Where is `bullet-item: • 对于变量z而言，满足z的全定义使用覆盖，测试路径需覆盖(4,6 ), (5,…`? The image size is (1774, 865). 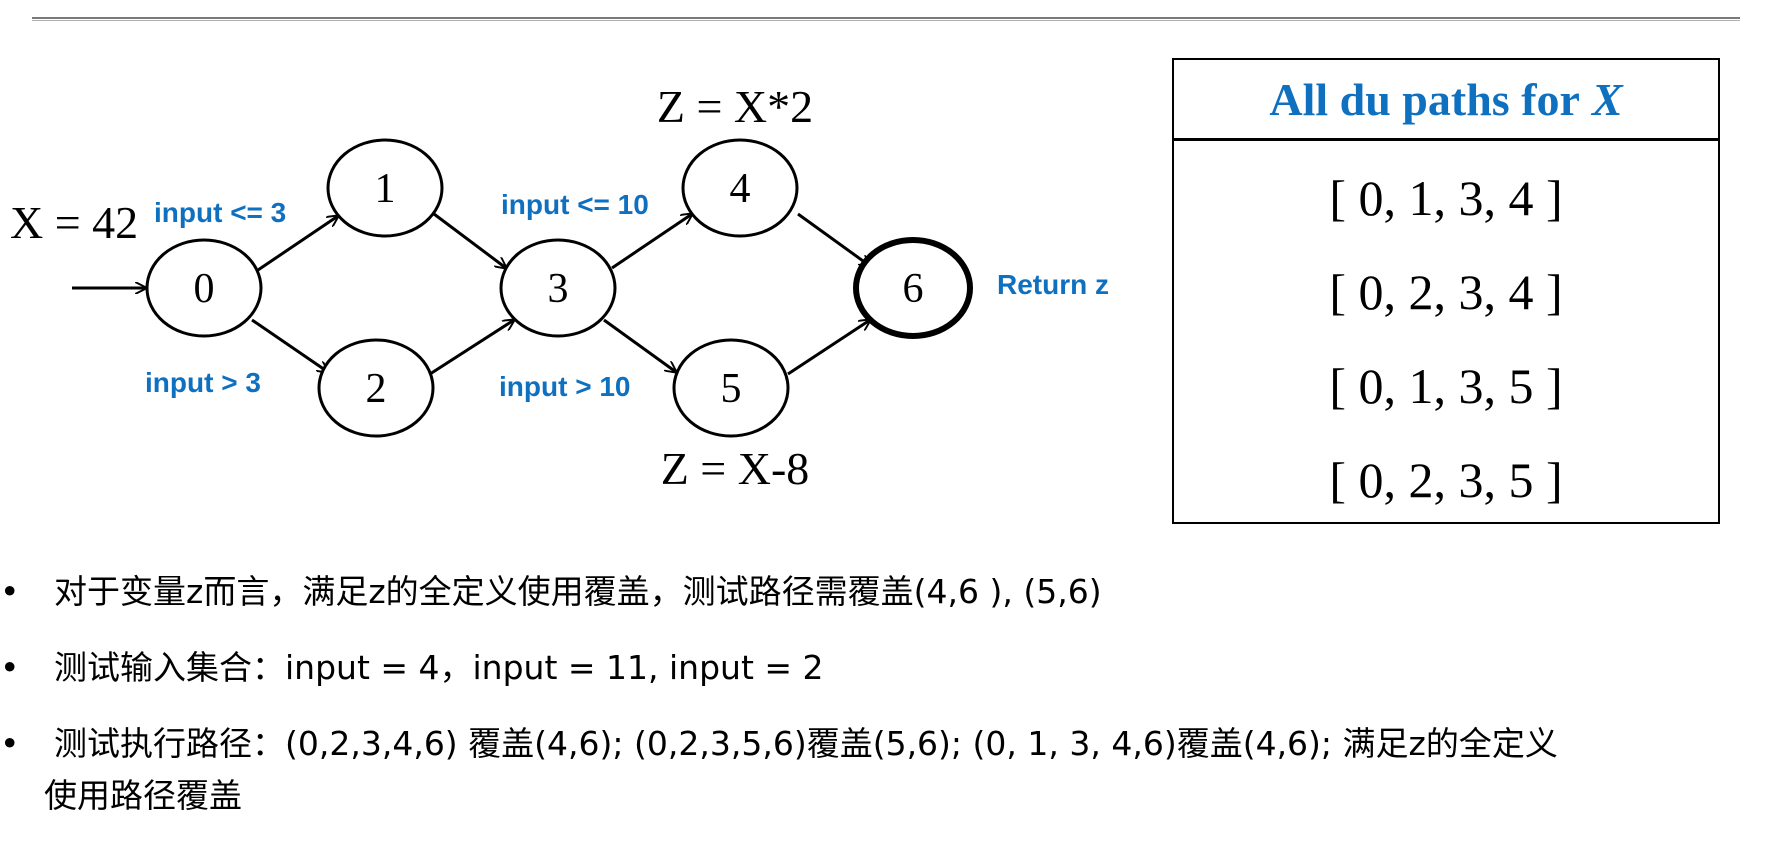 bullet-item: • 对于变量z而言，满足z的全定义使用覆盖，测试路径需覆盖(4,6 ), (5,… is located at coordinates (887, 592).